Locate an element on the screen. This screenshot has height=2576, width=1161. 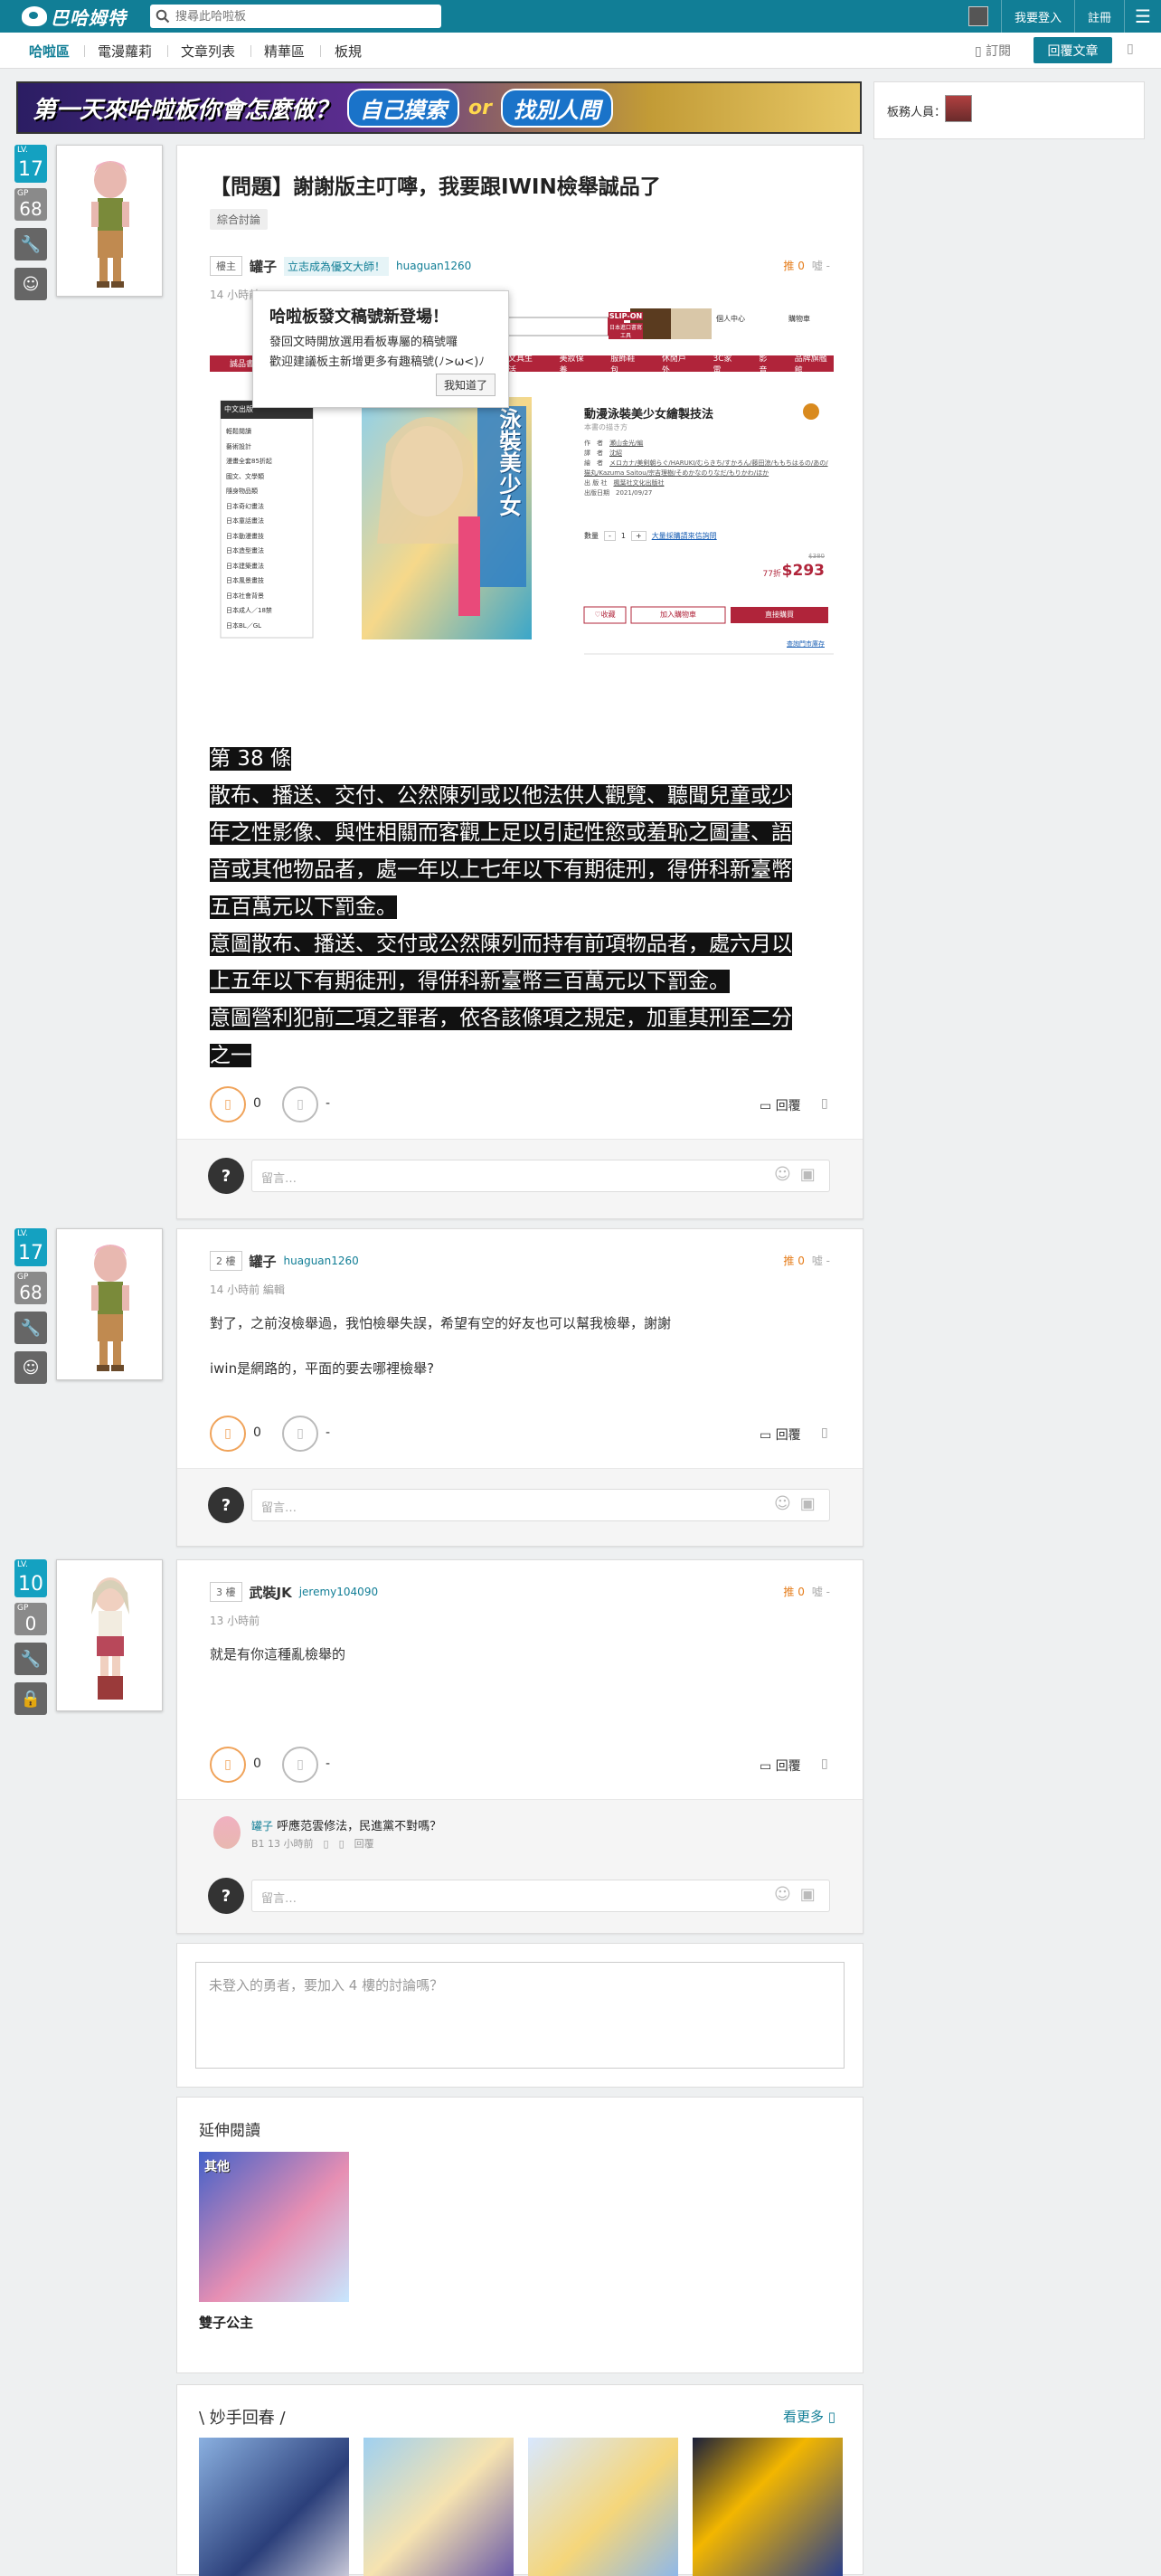
info-value: 瀬山金光/編 is located at coordinates (626, 444).